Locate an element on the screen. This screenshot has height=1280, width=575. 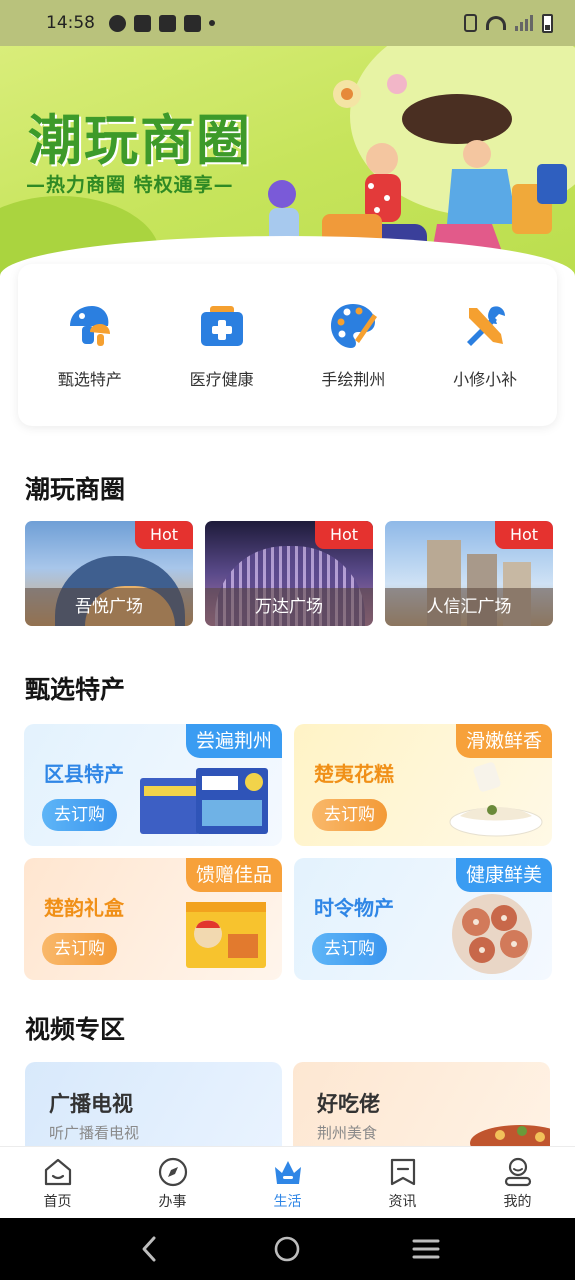
specialty-tag: 馈赠佳品 is located at coordinates (233, 875).